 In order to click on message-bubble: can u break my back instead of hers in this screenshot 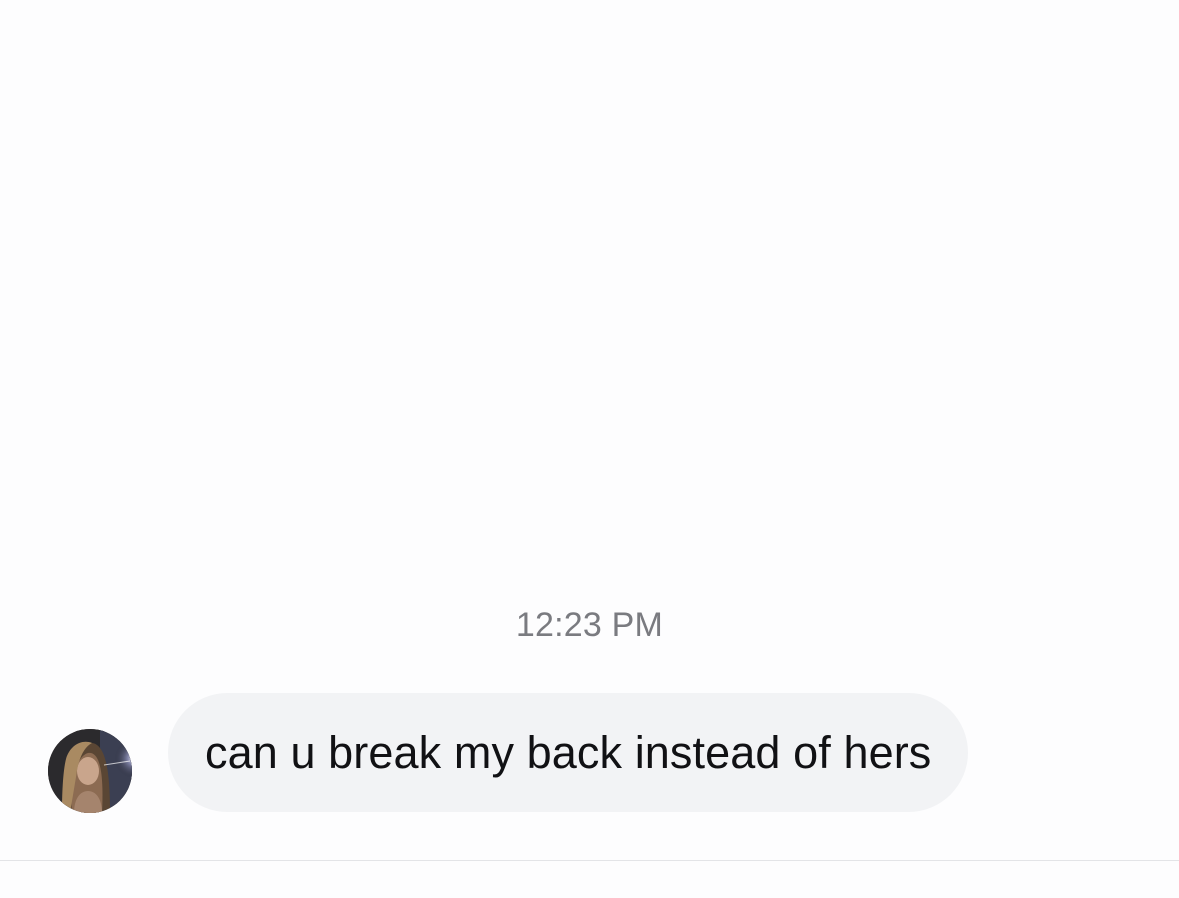, I will do `click(568, 752)`.